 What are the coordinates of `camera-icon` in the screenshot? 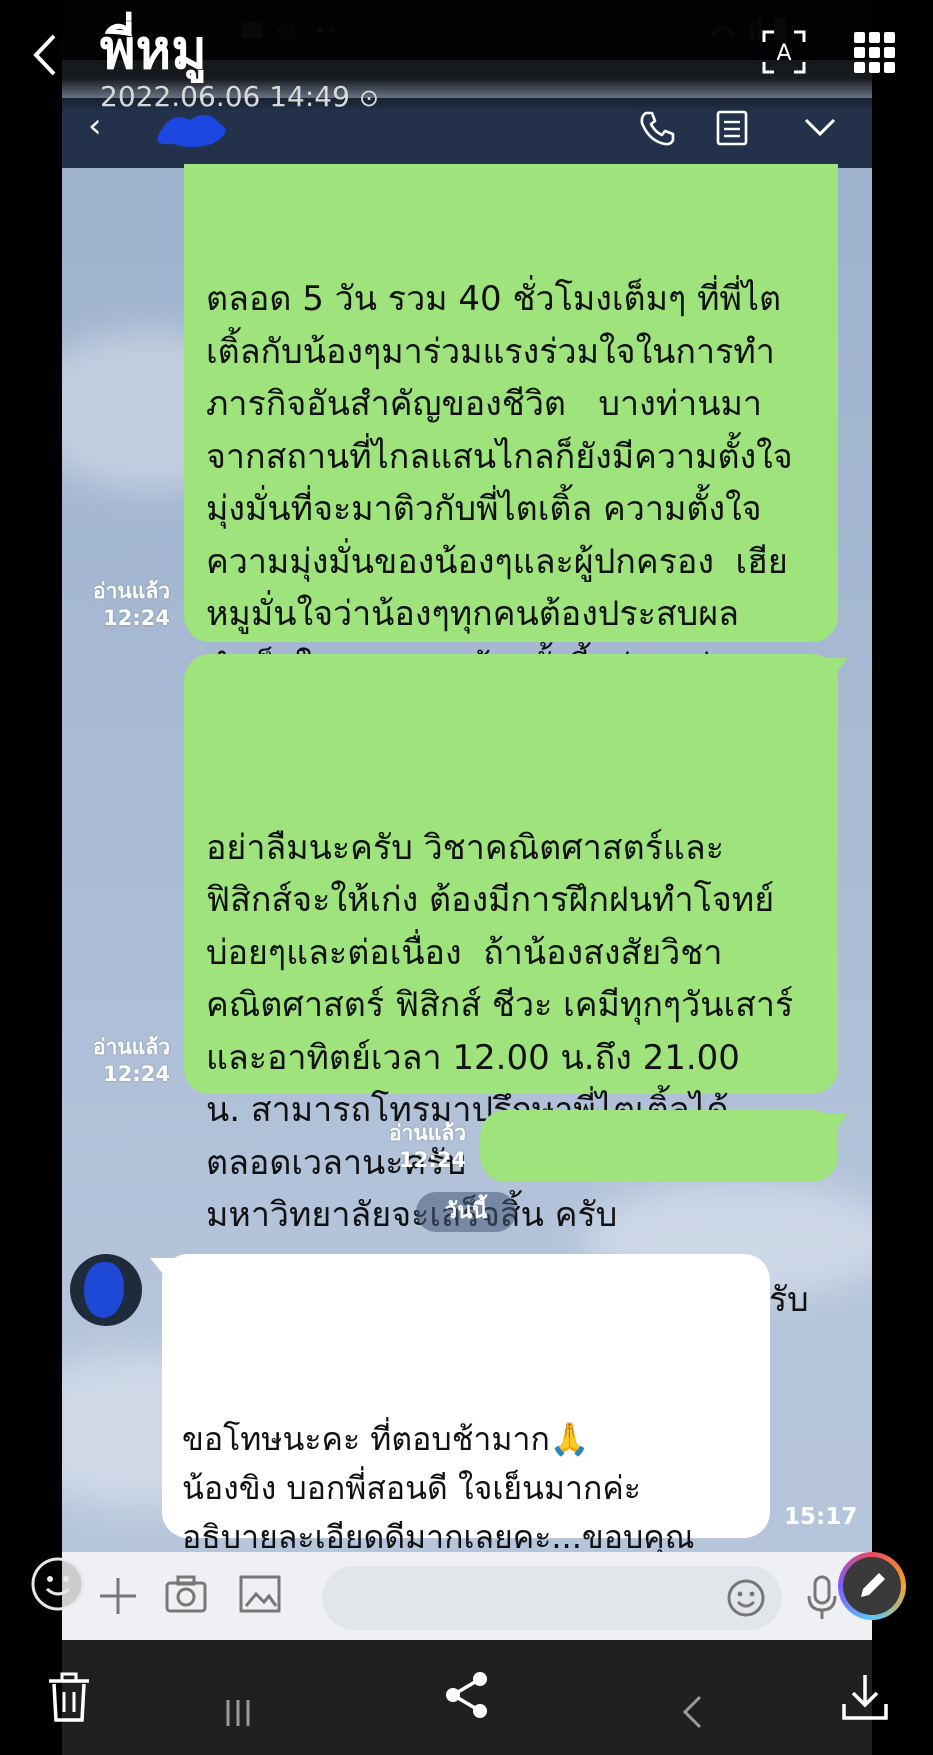 It's located at (186, 1594).